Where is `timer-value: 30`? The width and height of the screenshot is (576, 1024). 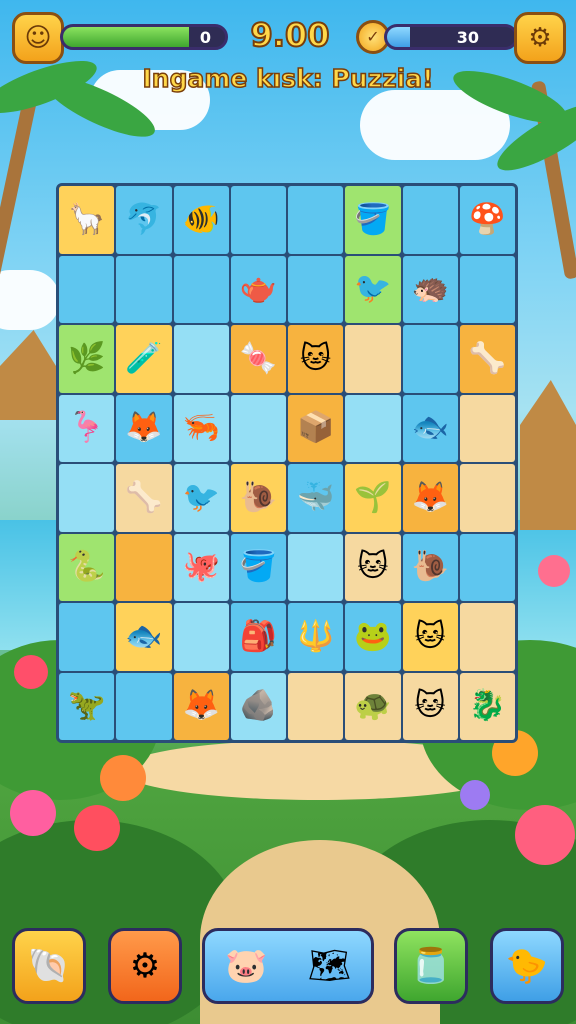 timer-value: 30 is located at coordinates (467, 37).